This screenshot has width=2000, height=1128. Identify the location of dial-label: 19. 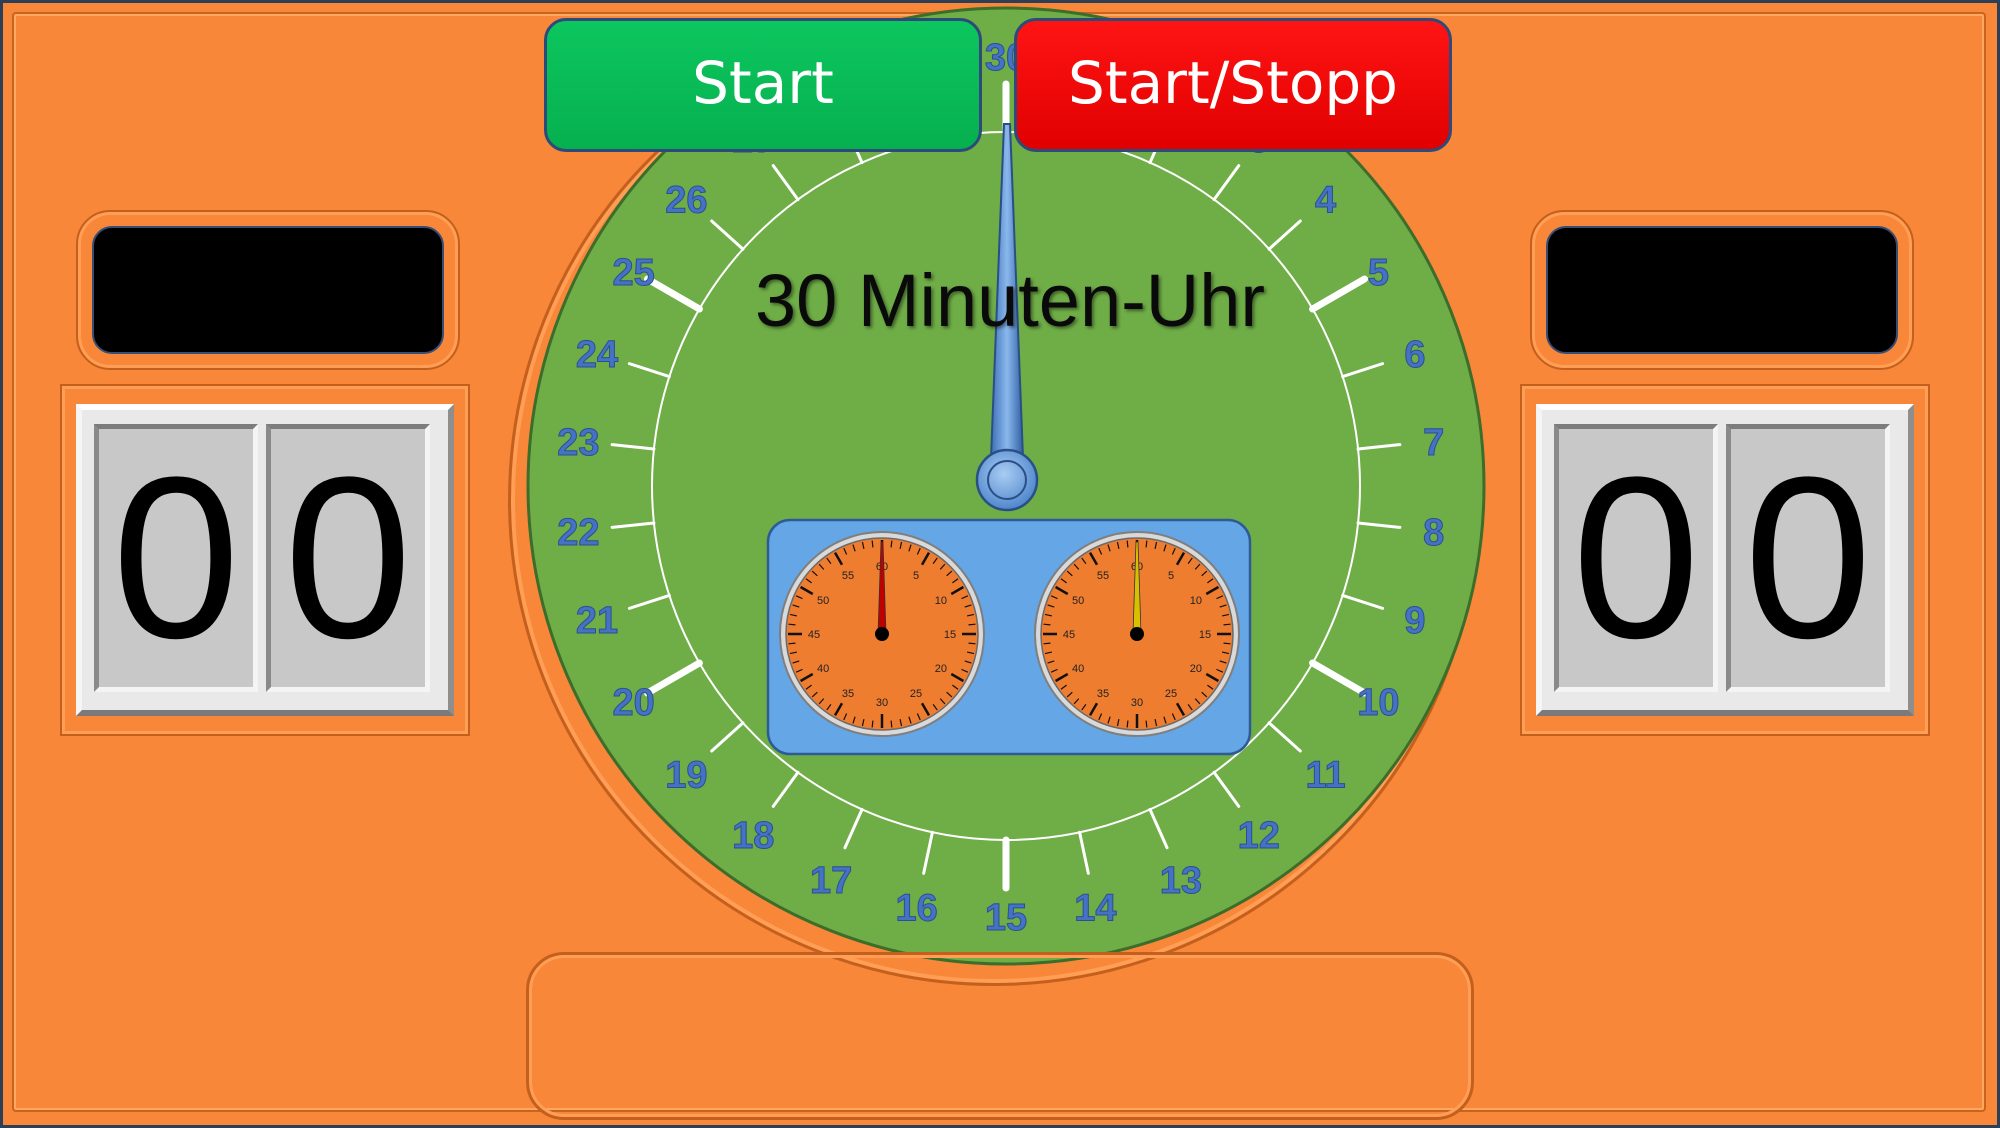
(686, 776).